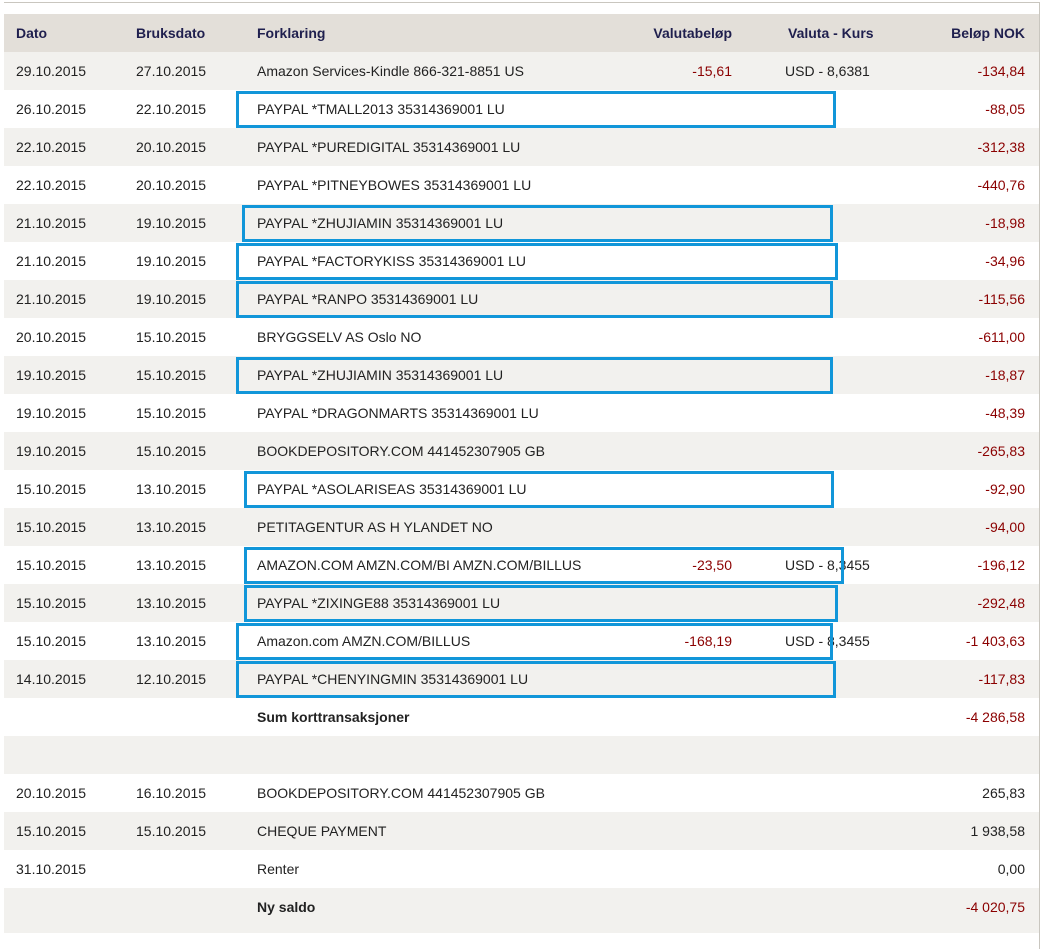  Describe the element at coordinates (995, 907) in the screenshot. I see `balance-amount-nok: -4 020,75` at that location.